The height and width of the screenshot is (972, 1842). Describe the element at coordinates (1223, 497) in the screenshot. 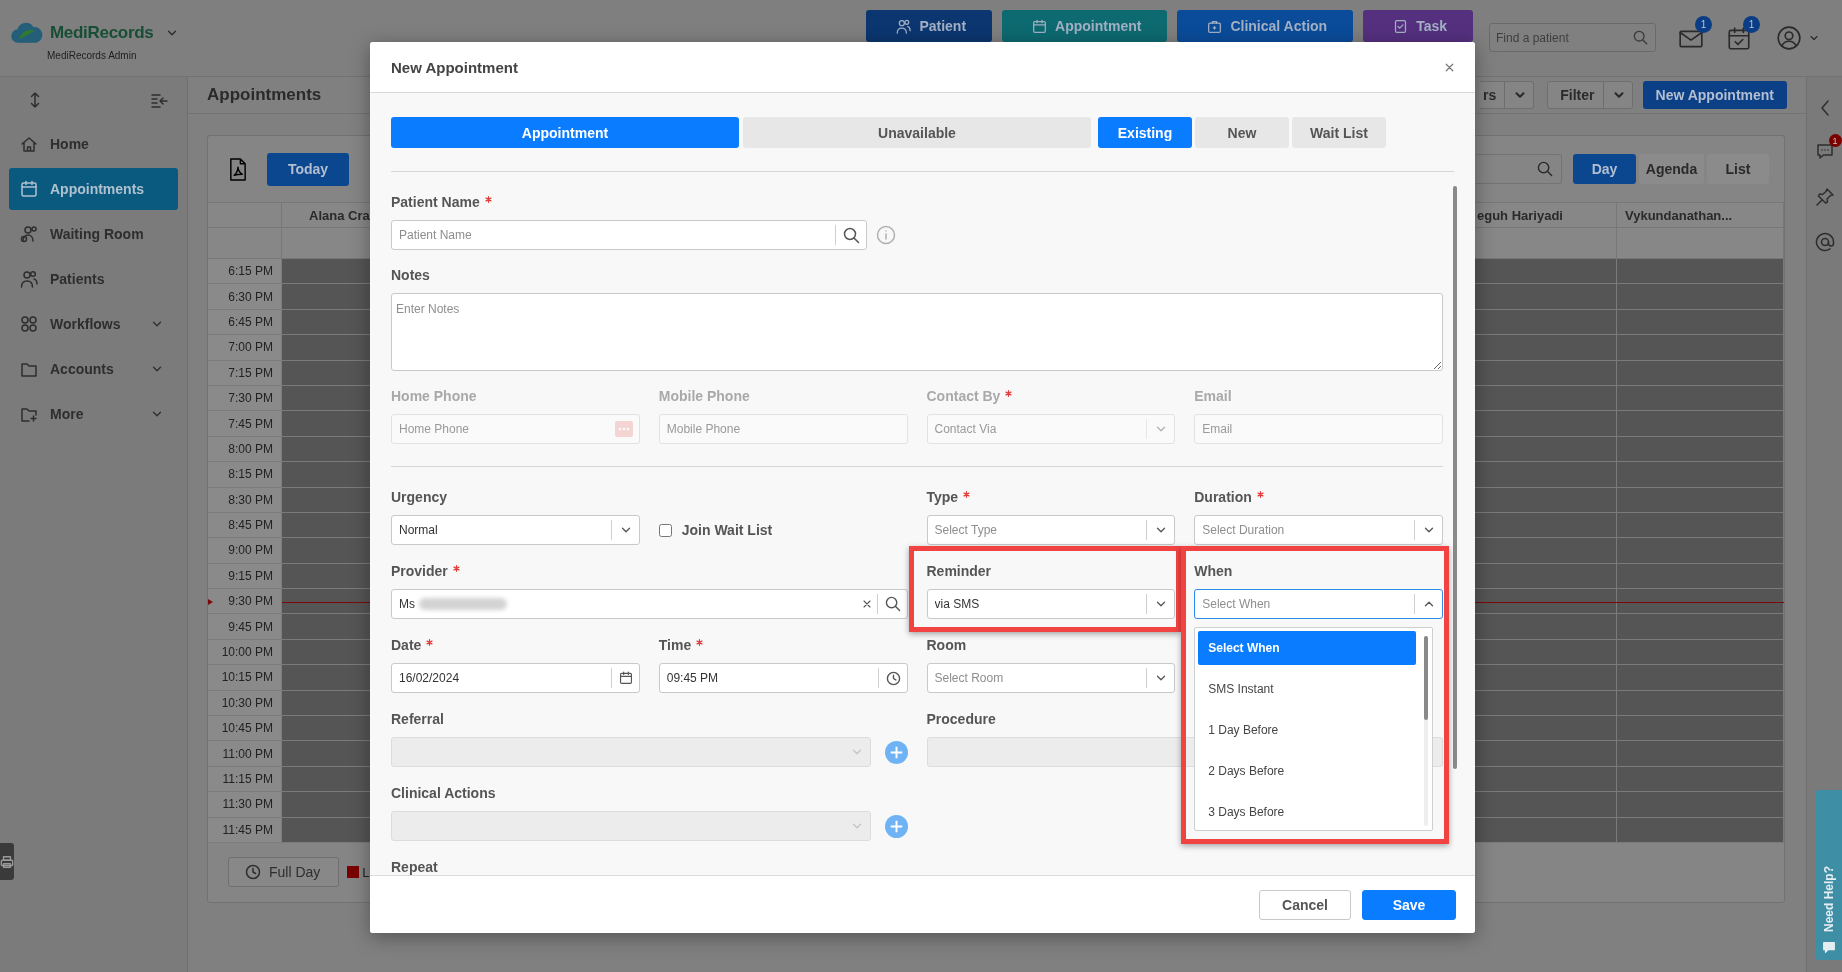

I see `field-label: Duration` at that location.